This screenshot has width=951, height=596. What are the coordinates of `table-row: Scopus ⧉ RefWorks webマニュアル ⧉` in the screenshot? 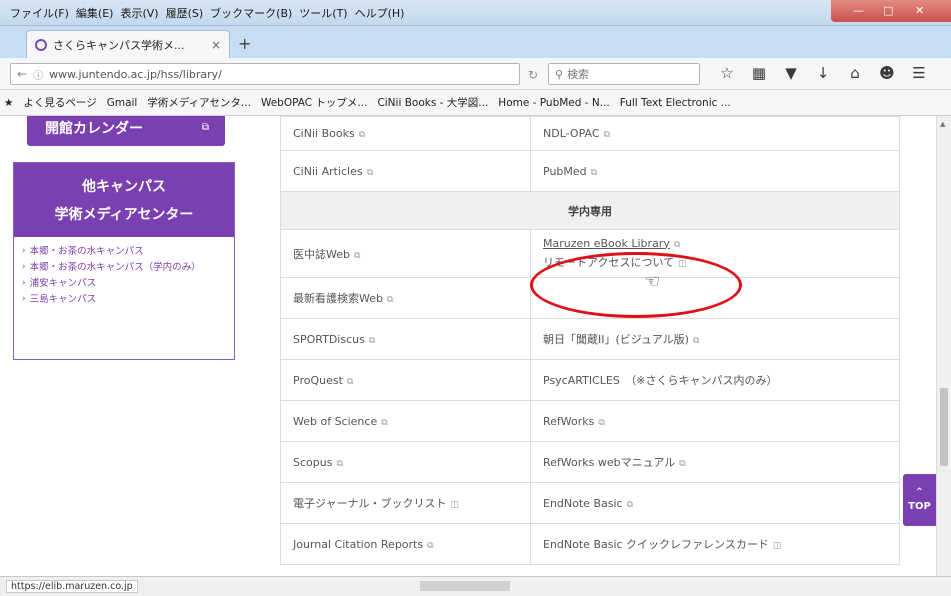 It's located at (590, 462).